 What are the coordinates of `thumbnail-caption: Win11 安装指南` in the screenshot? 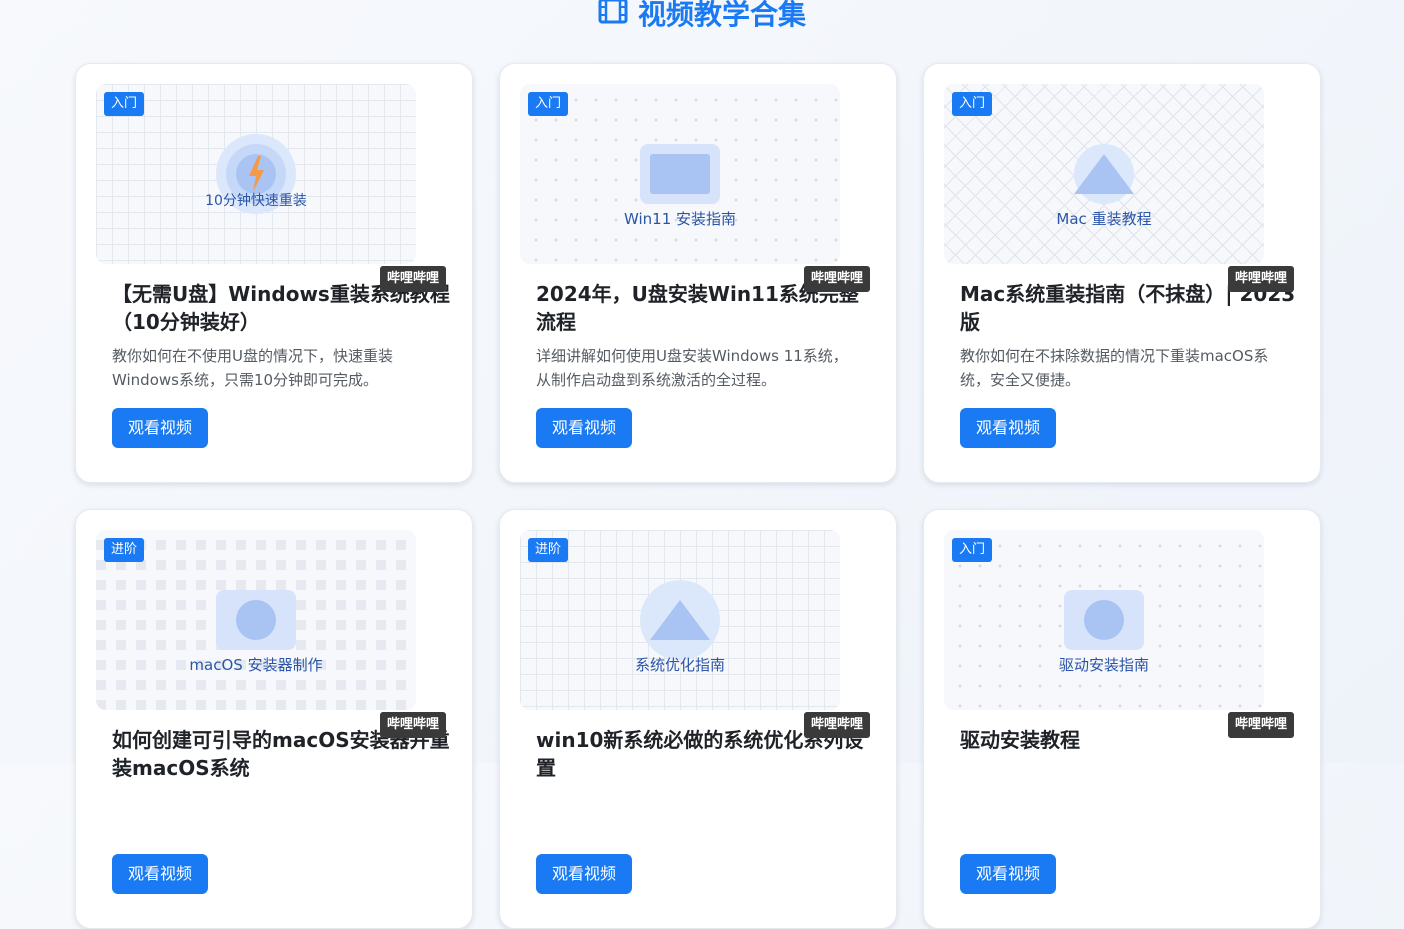 It's located at (680, 219).